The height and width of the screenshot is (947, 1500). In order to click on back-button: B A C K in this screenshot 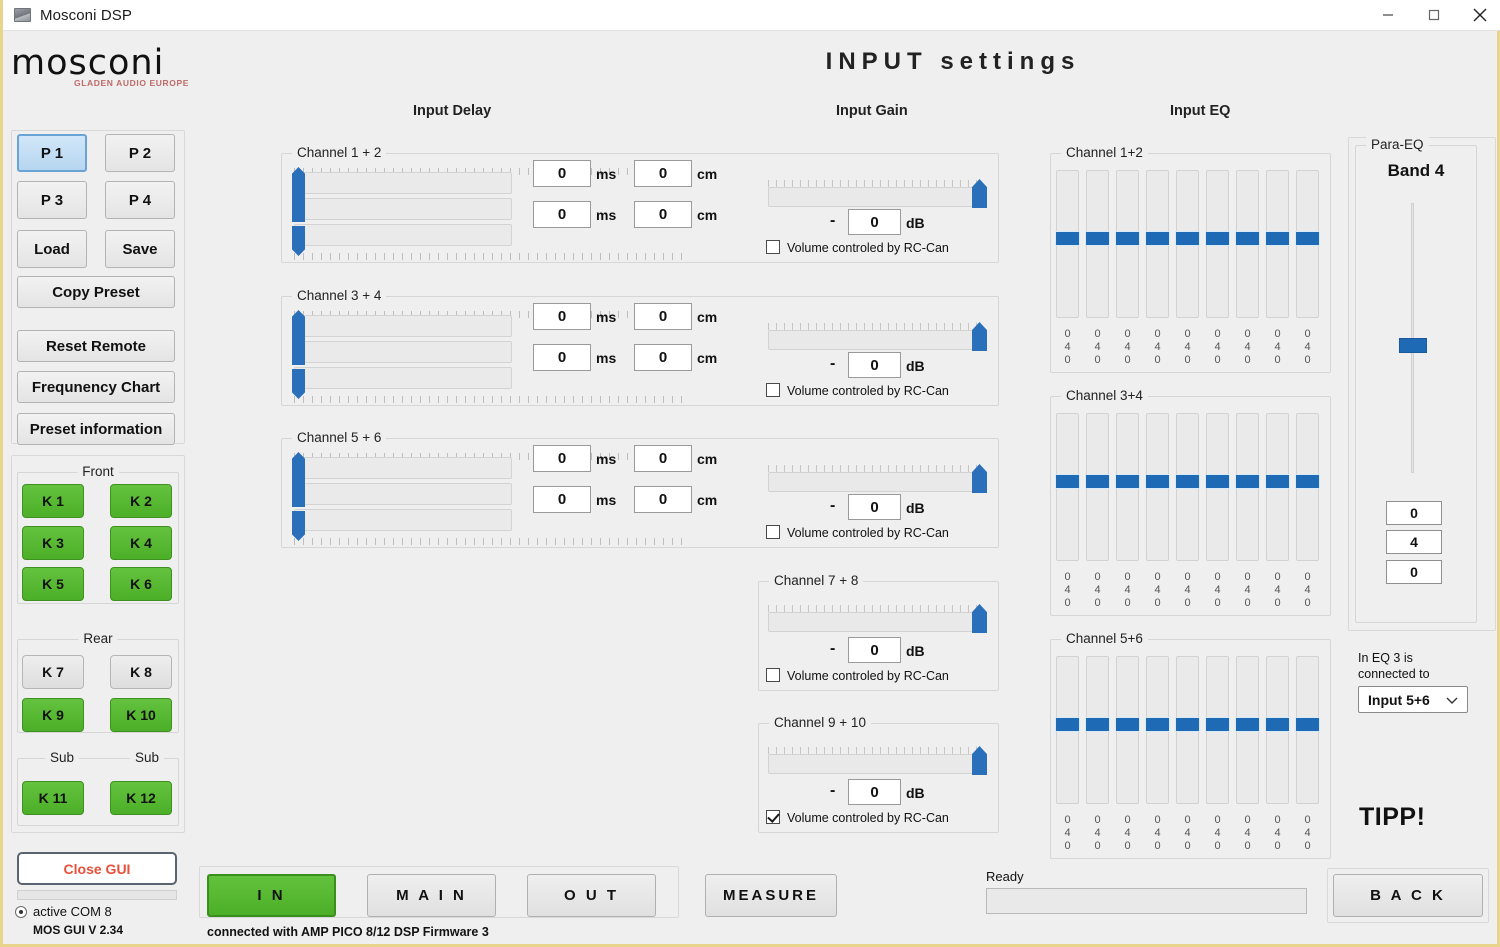, I will do `click(1408, 895)`.